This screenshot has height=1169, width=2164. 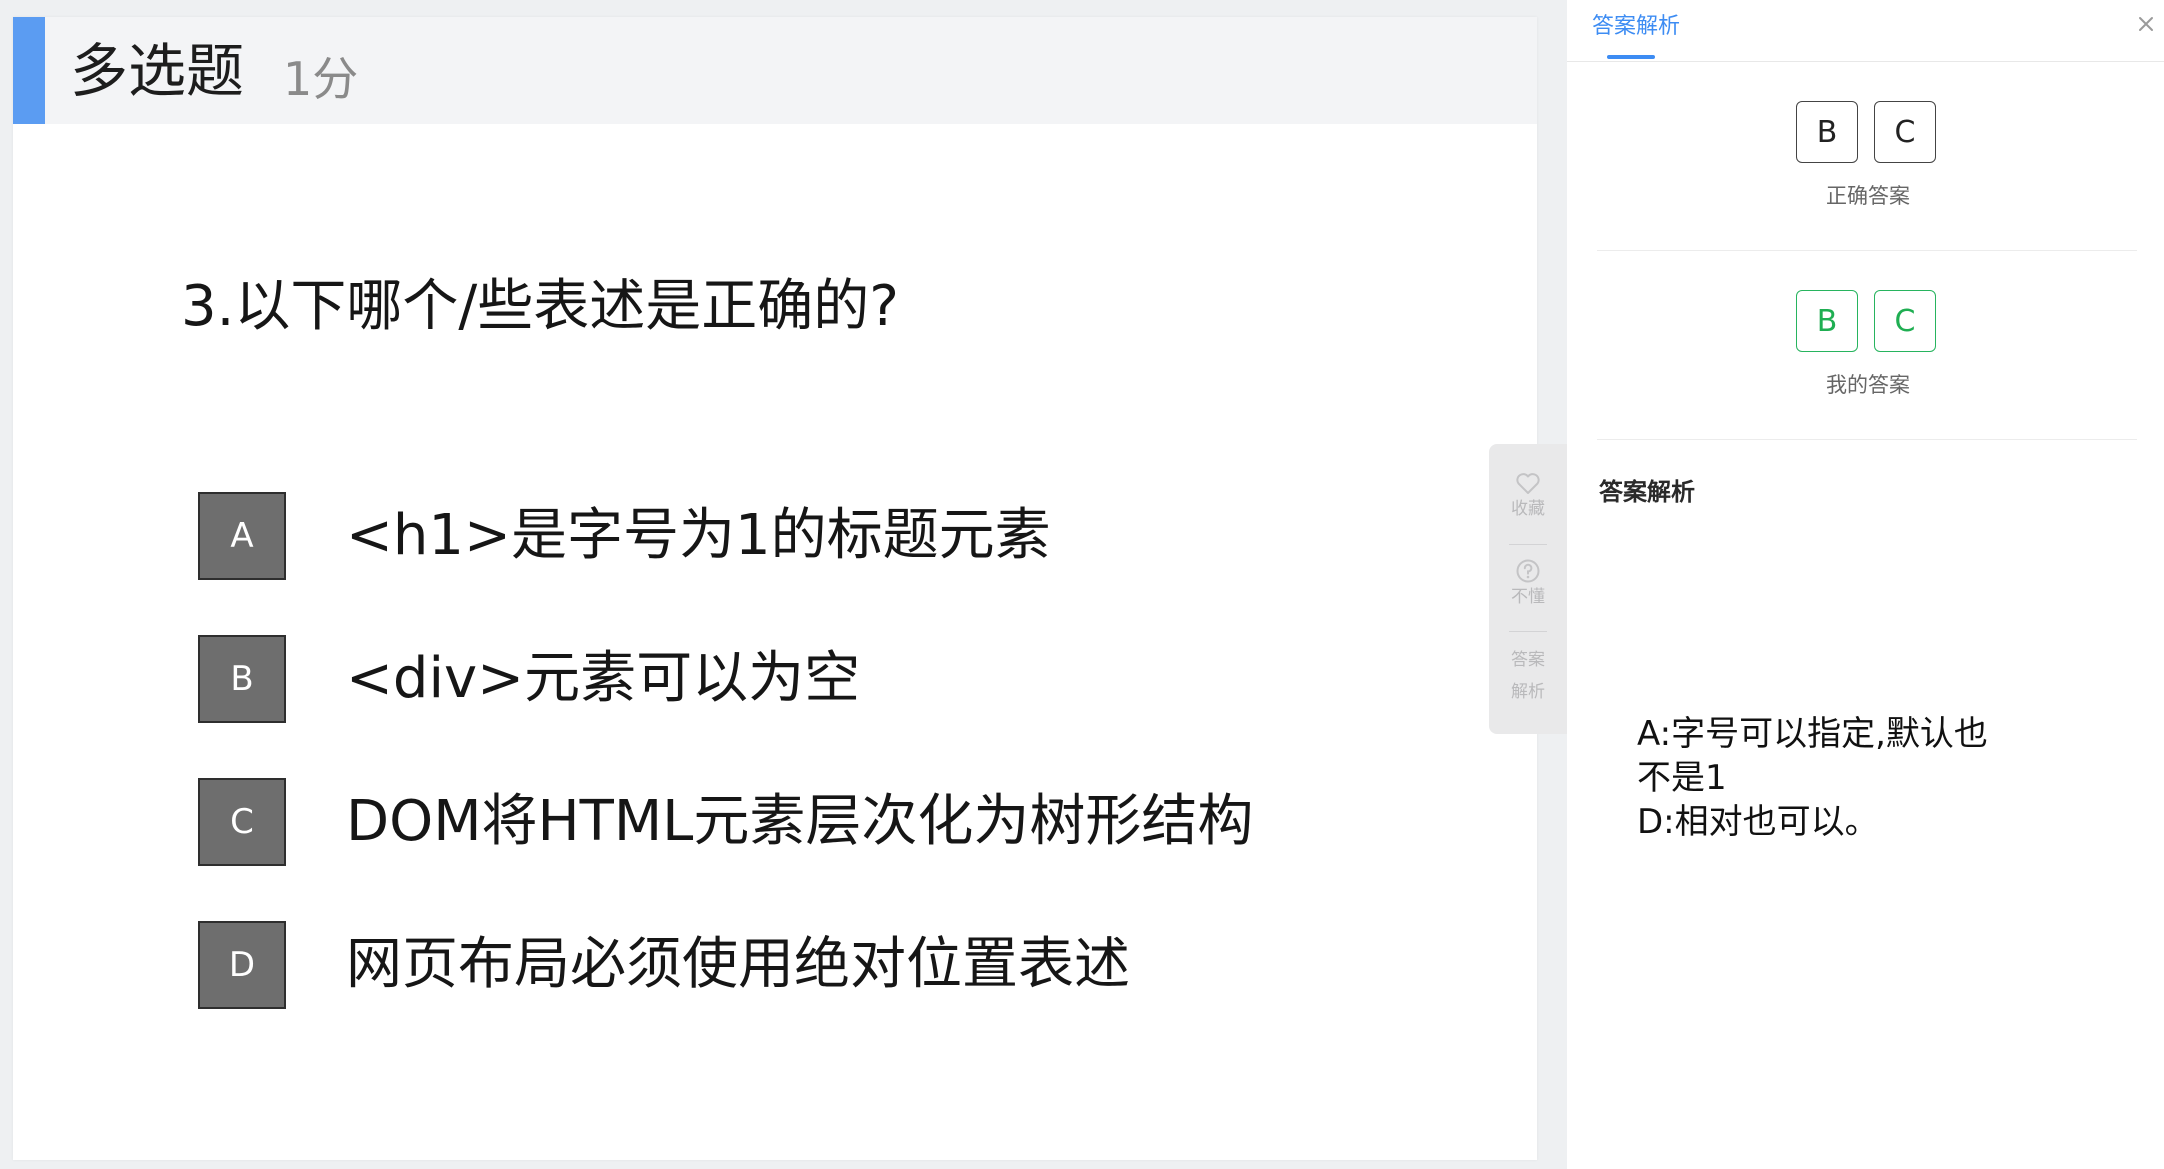 What do you see at coordinates (603, 678) in the screenshot?
I see `option-text: <div>元素可以为空` at bounding box center [603, 678].